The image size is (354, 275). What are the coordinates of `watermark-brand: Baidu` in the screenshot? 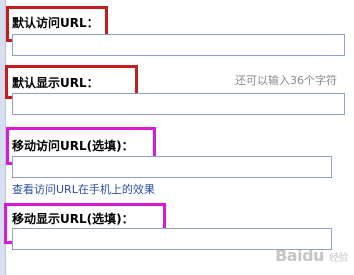 It's located at (299, 255).